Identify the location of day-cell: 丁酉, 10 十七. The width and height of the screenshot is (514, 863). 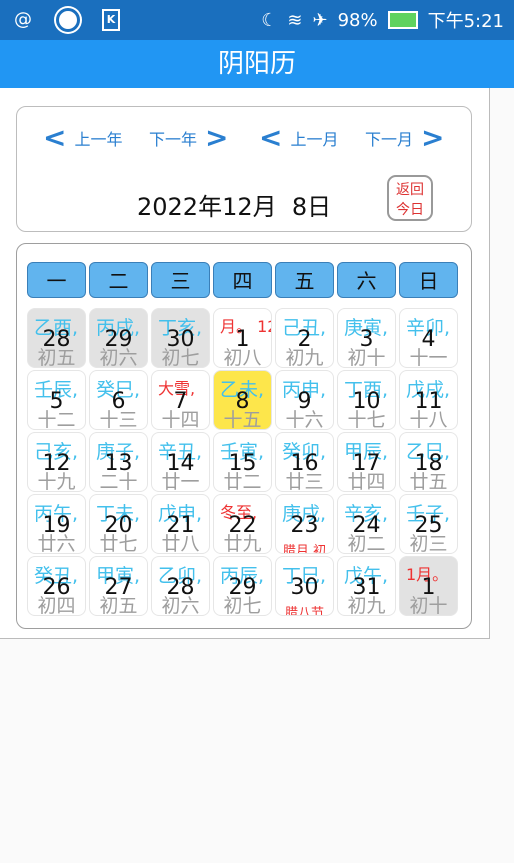
(366, 400).